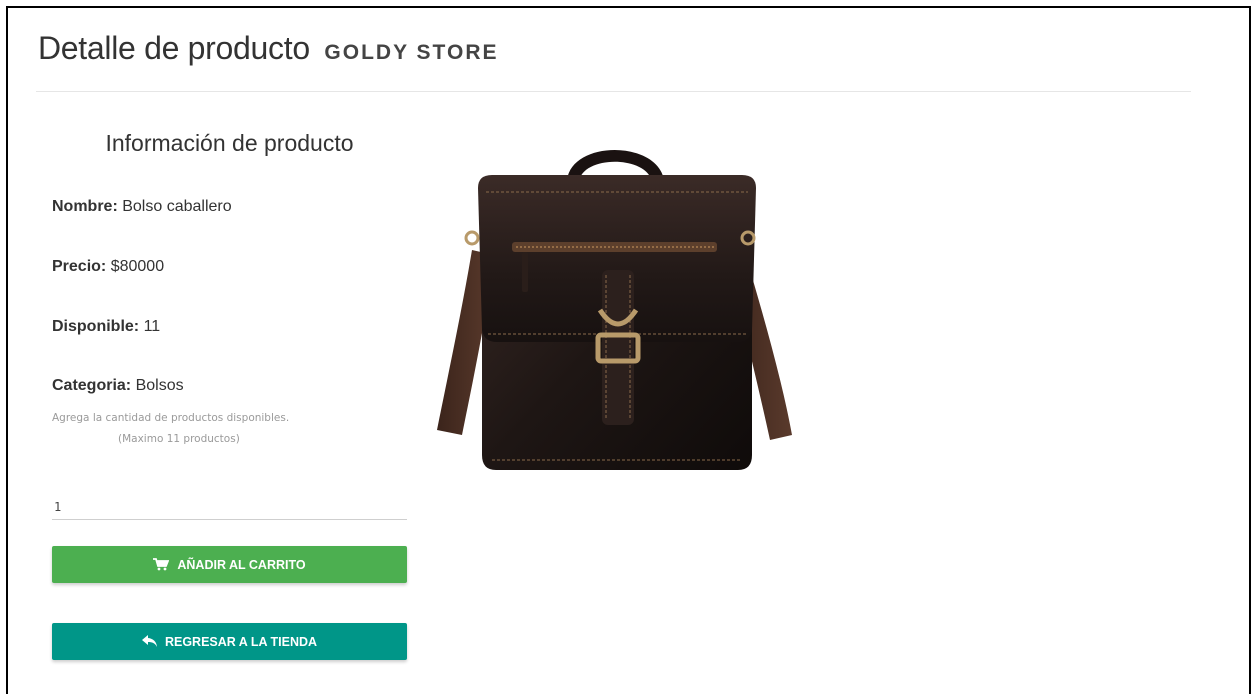 This screenshot has height=694, width=1257. Describe the element at coordinates (79, 266) in the screenshot. I see `precio-label: Precio:` at that location.